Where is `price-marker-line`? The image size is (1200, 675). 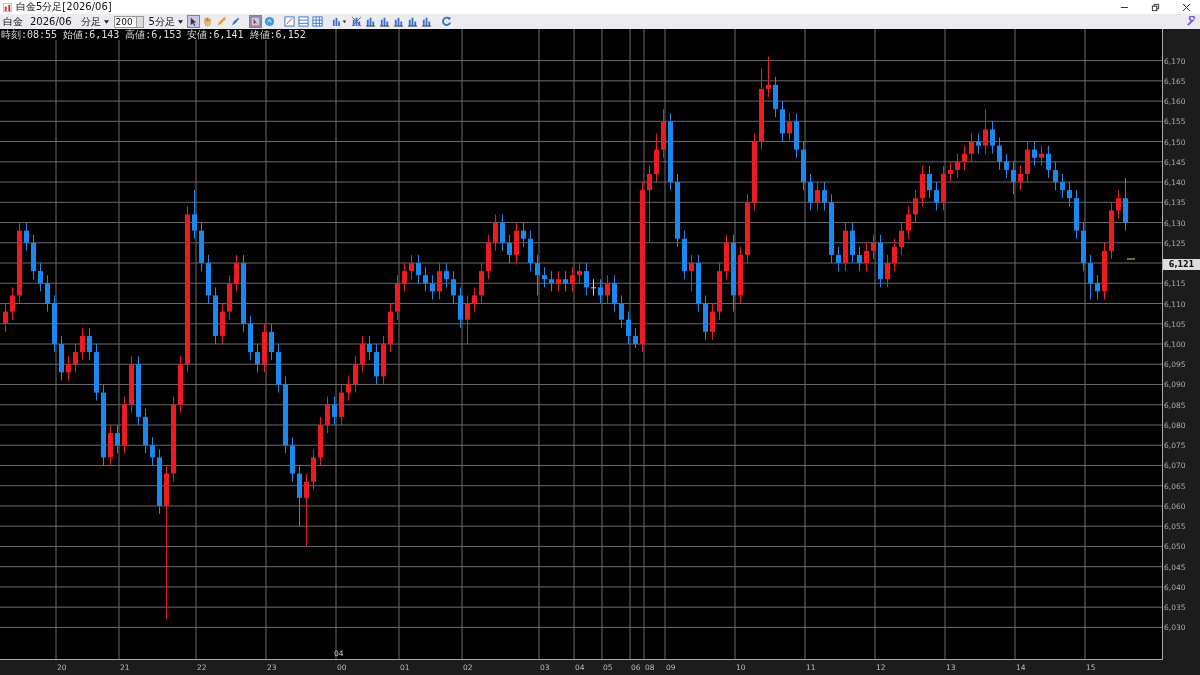 price-marker-line is located at coordinates (1131, 259).